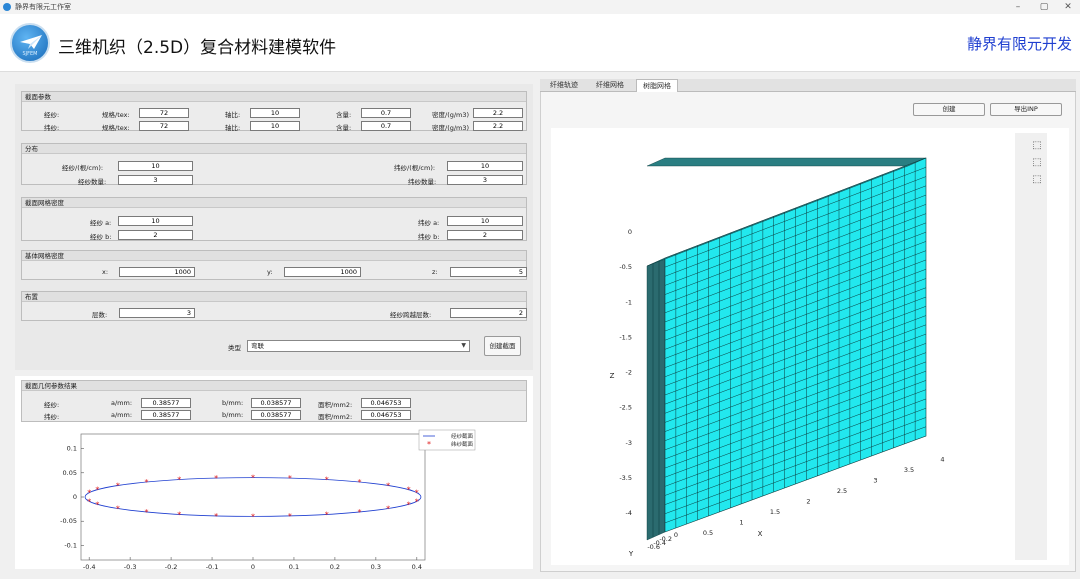 This screenshot has width=1080, height=579. I want to click on x-tick-label: 0.1, so click(294, 566).